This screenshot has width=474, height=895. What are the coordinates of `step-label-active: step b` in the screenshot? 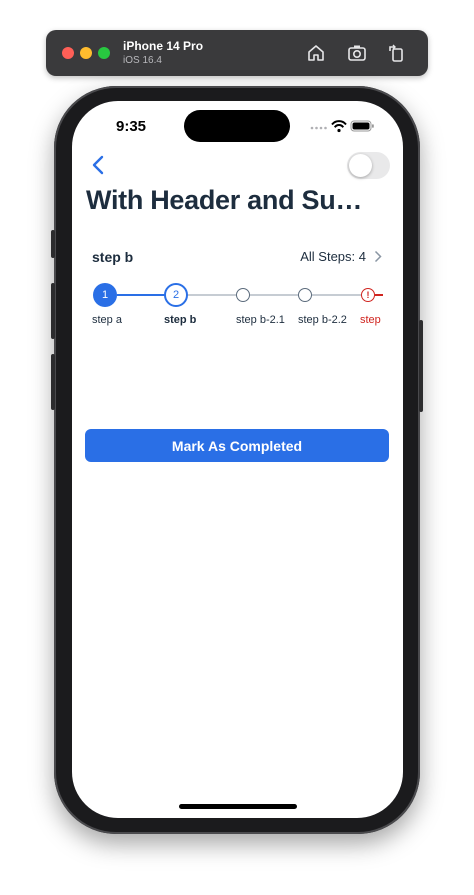 It's located at (180, 320).